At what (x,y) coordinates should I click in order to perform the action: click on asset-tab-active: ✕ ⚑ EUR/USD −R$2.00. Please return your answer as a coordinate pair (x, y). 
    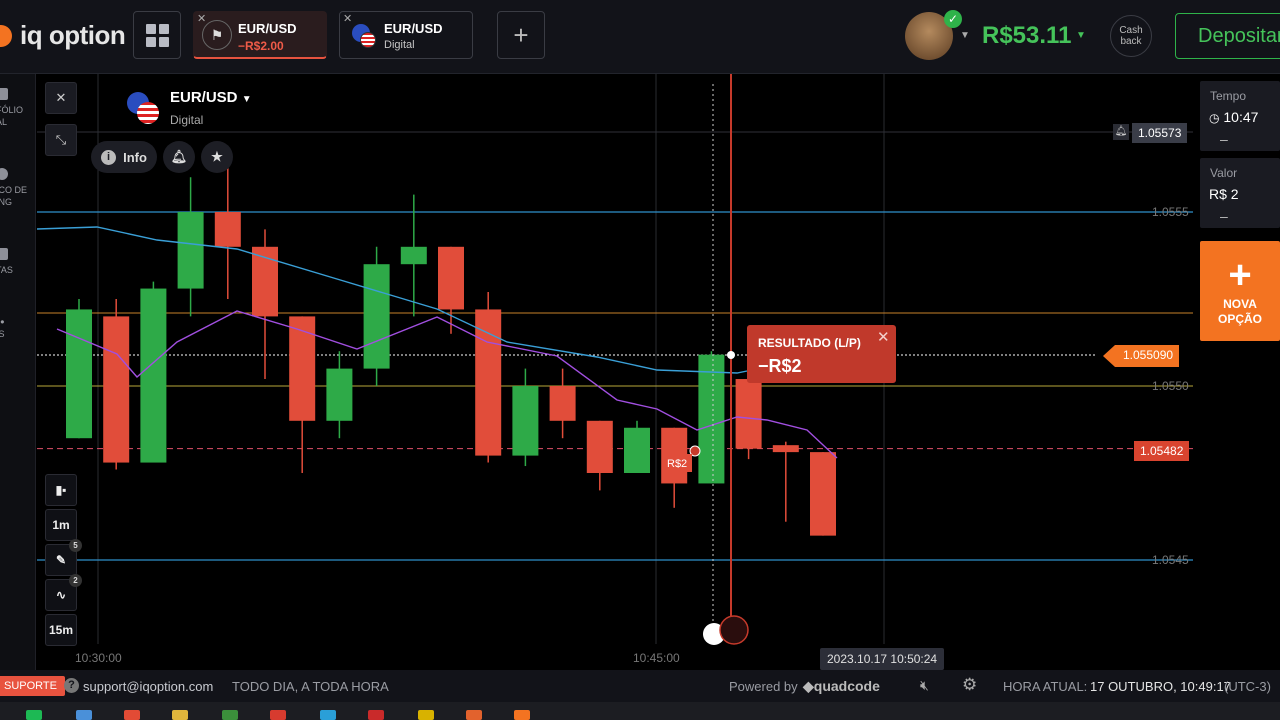
    Looking at the image, I should click on (260, 35).